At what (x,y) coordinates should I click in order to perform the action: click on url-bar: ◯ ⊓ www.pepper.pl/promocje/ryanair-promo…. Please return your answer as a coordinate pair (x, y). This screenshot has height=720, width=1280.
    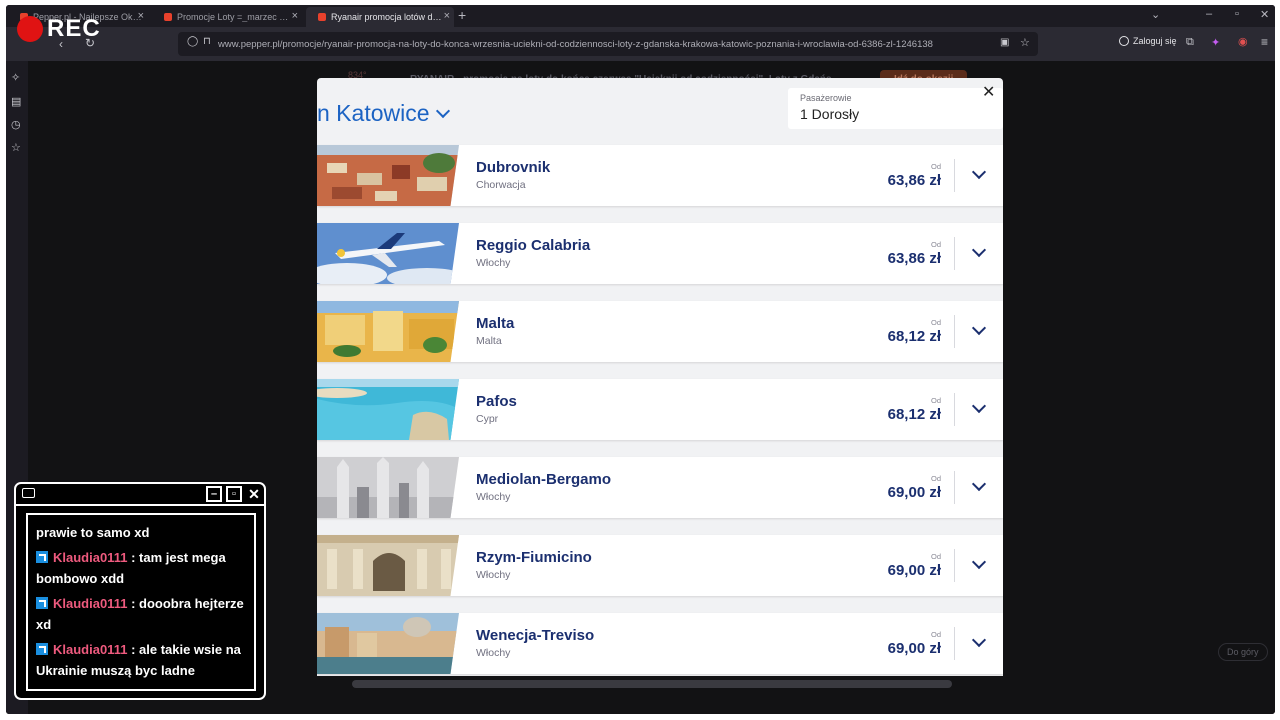
    Looking at the image, I should click on (608, 44).